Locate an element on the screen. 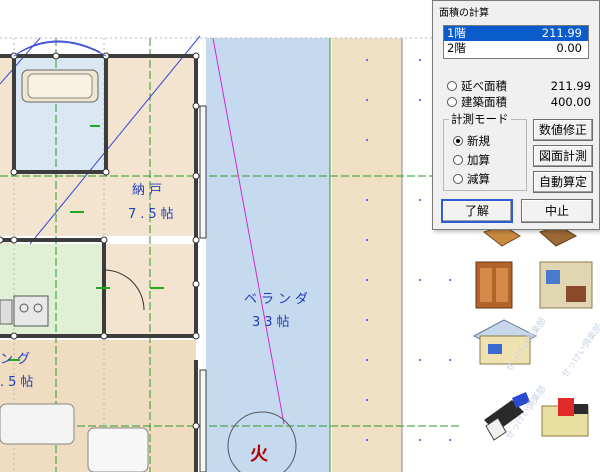 Image resolution: width=600 pixels, height=472 pixels. floor-list: 1階 211.99 2階 0.00 is located at coordinates (516, 42).